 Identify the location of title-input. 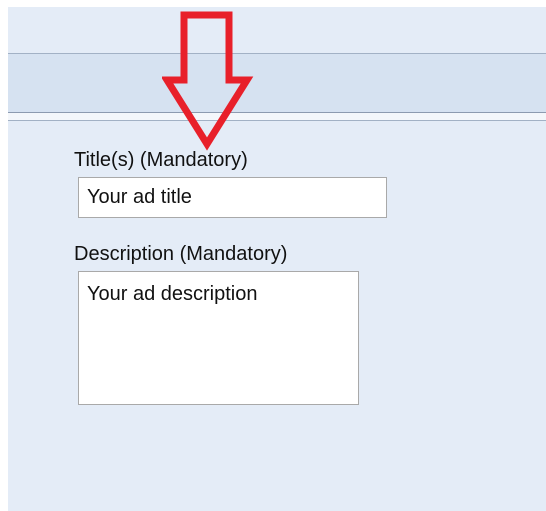
(232, 197).